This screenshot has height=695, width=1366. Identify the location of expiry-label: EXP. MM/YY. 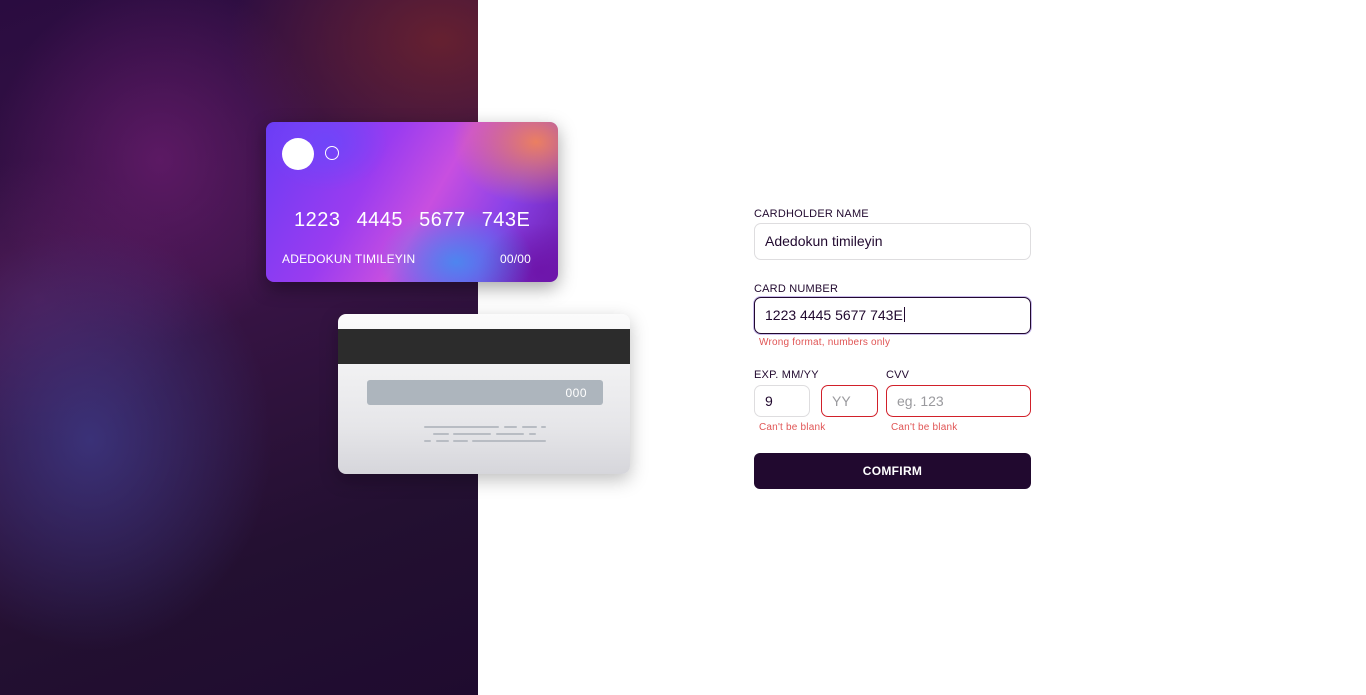
(786, 375).